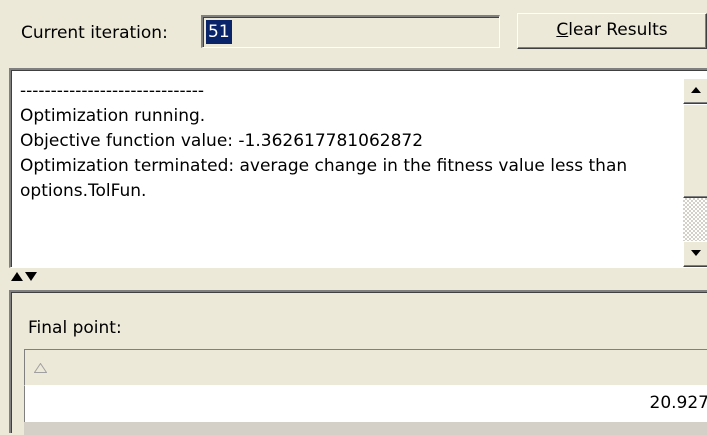 The width and height of the screenshot is (707, 435). Describe the element at coordinates (365, 428) in the screenshot. I see `final-point-table-empty-area` at that location.